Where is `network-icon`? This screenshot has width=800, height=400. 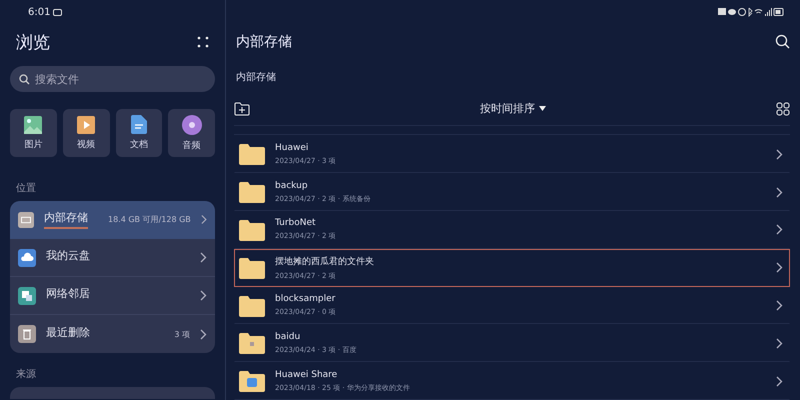
network-icon is located at coordinates (27, 295).